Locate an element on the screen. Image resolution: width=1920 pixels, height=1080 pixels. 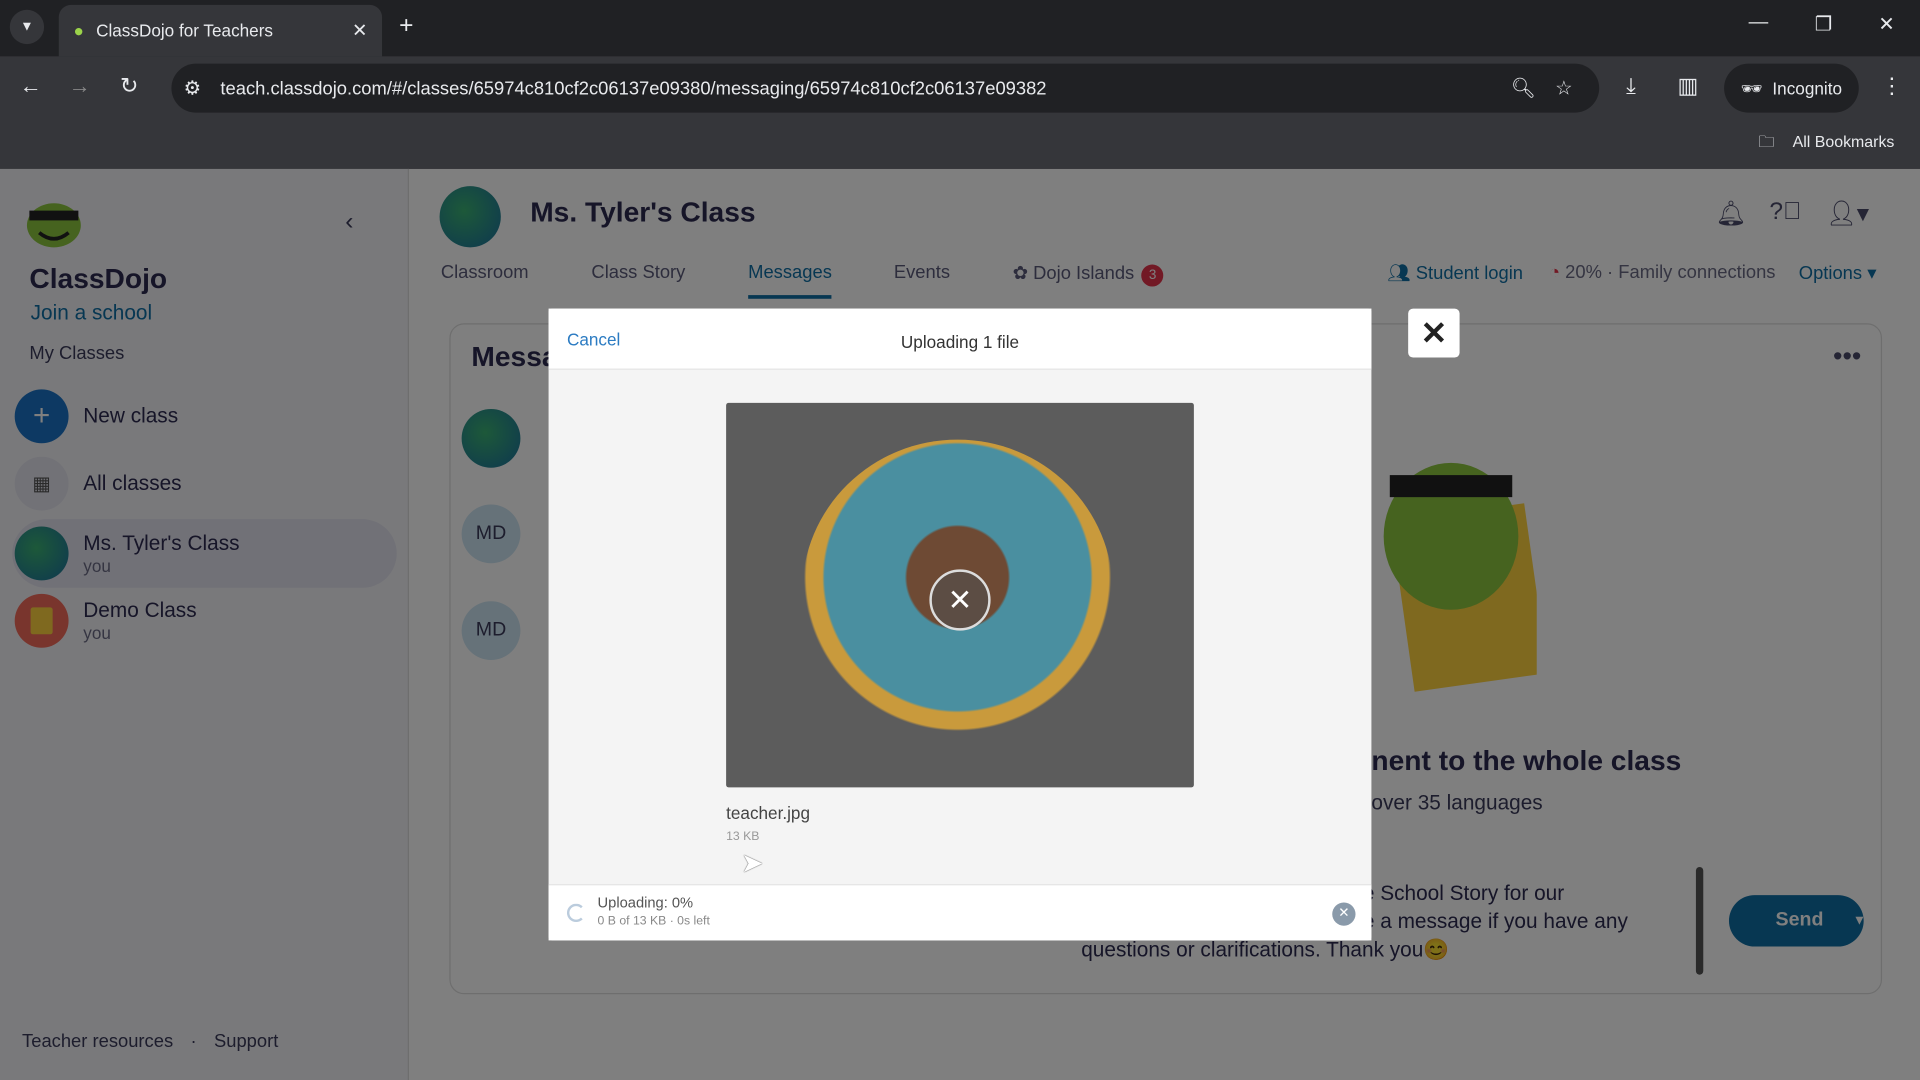
cancel-upload-icon: ✕ is located at coordinates (1344, 914).